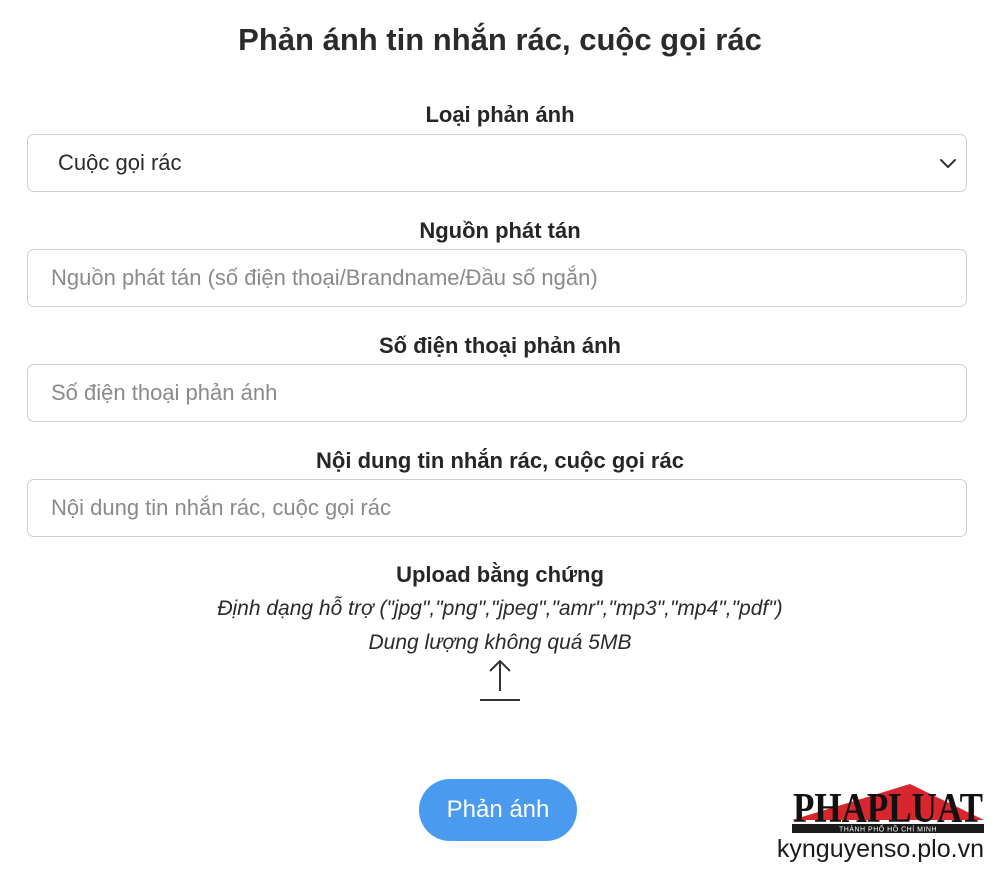 This screenshot has height=882, width=1000. Describe the element at coordinates (497, 163) in the screenshot. I see `report-type-select: Cuộc gọi rác` at that location.